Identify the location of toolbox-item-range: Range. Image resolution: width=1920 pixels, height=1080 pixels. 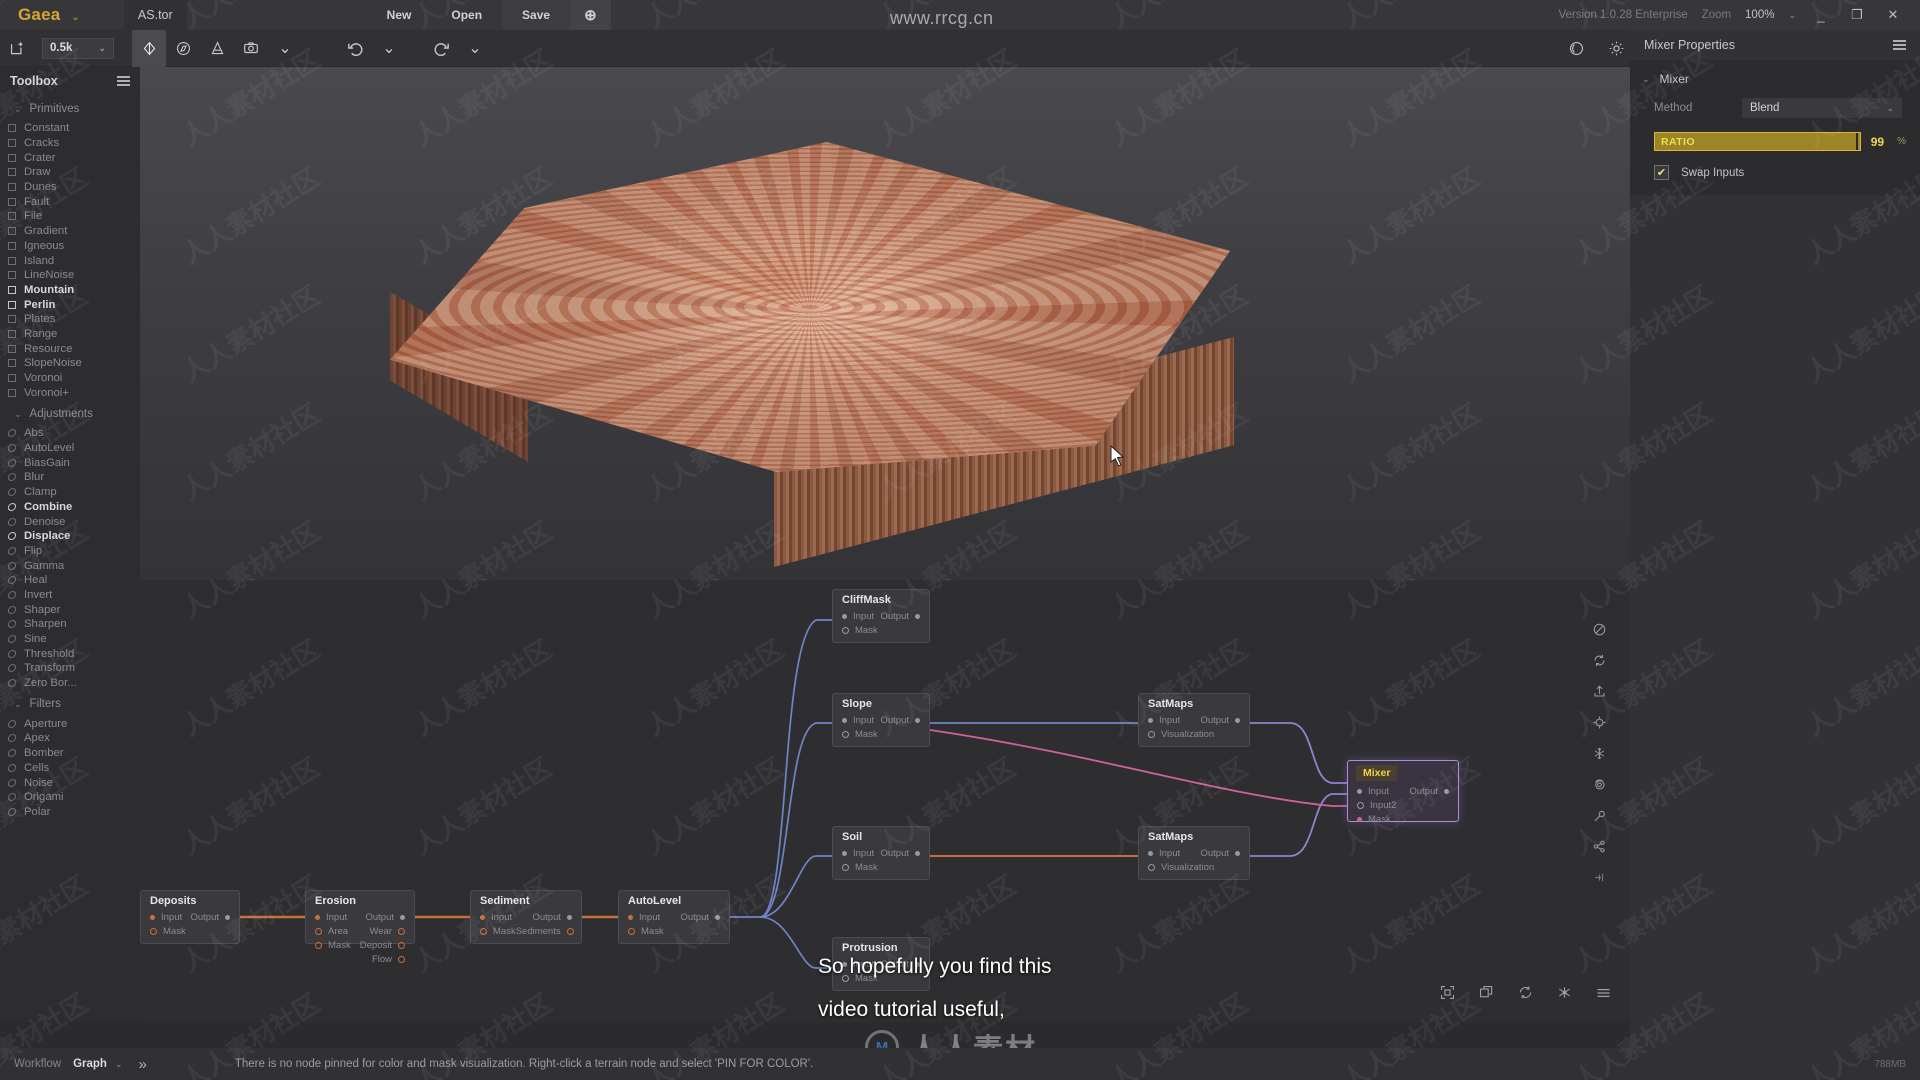
(70, 334).